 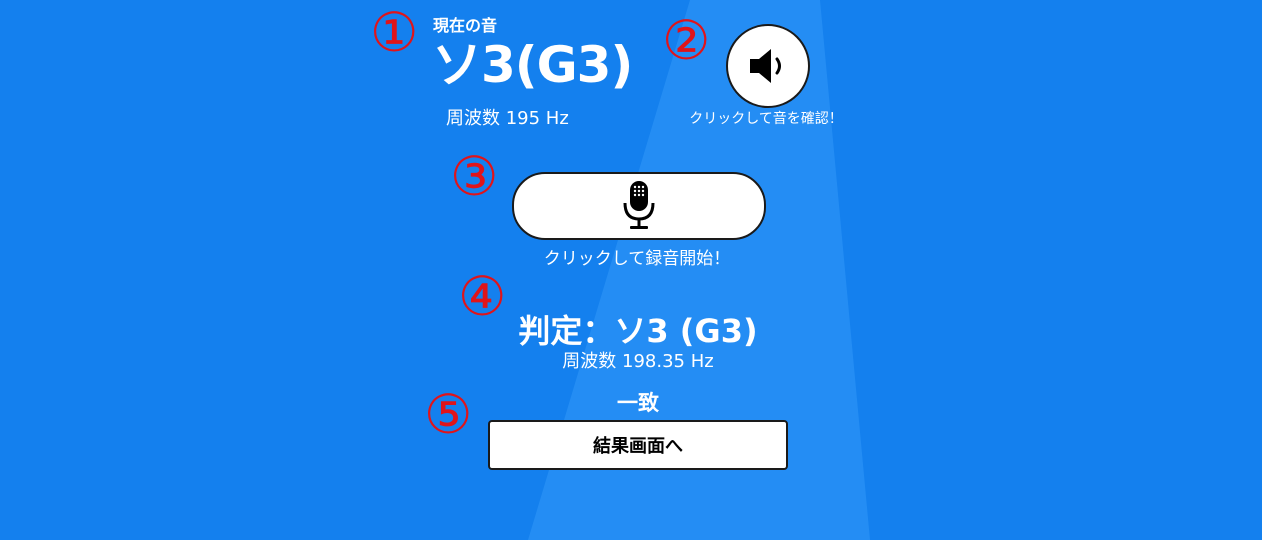 I want to click on record-caption: クリックして録音開始！, so click(x=637, y=259).